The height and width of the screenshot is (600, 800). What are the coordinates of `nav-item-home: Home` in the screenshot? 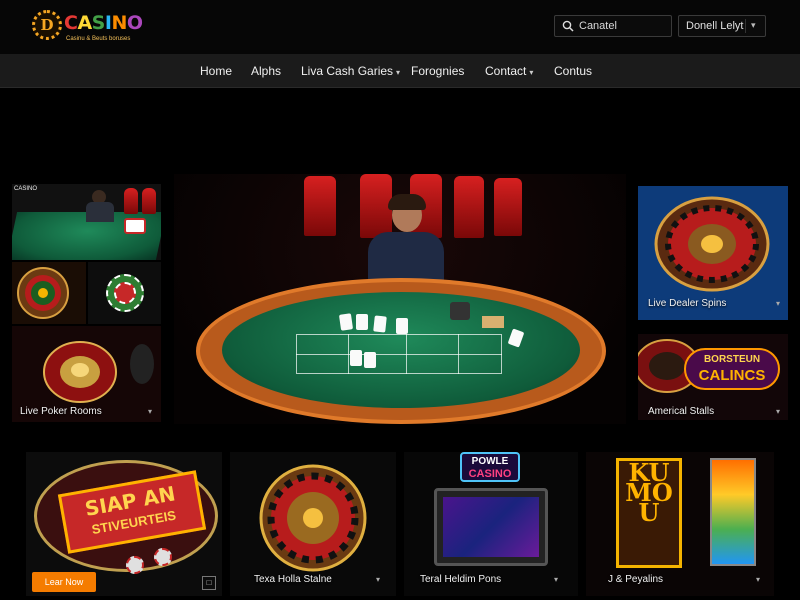 It's located at (216, 71).